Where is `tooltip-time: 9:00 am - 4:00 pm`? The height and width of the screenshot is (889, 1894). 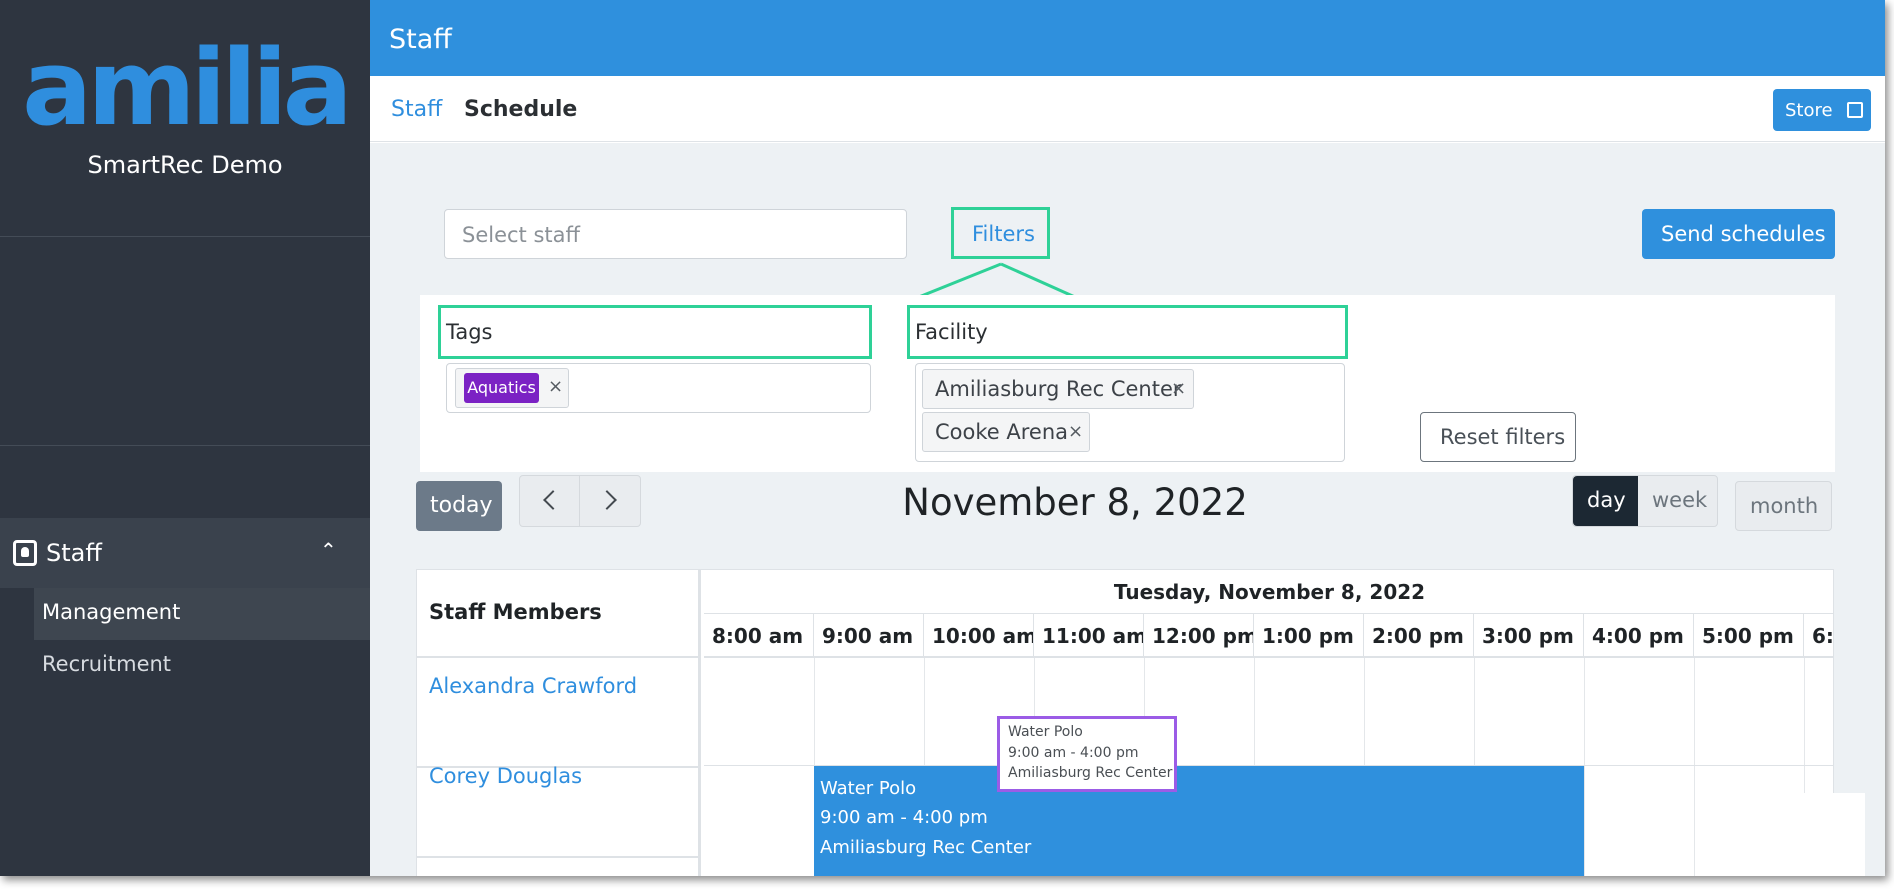 tooltip-time: 9:00 am - 4:00 pm is located at coordinates (1073, 753).